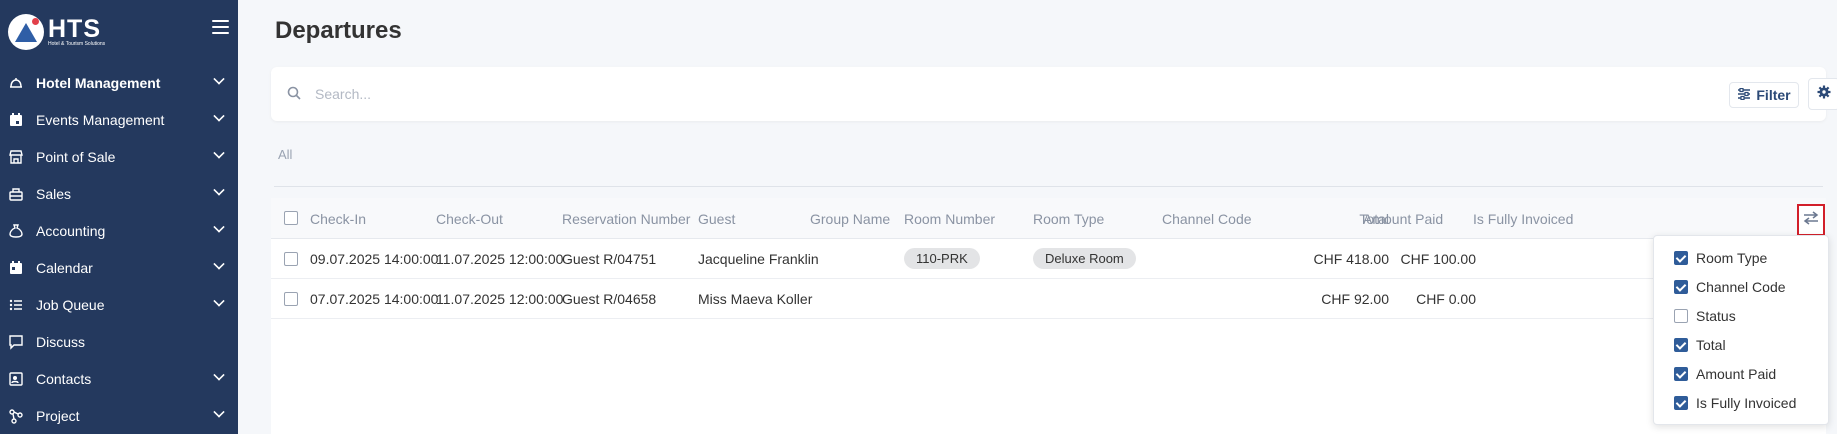  Describe the element at coordinates (716, 219) in the screenshot. I see `header-guest: Guest` at that location.